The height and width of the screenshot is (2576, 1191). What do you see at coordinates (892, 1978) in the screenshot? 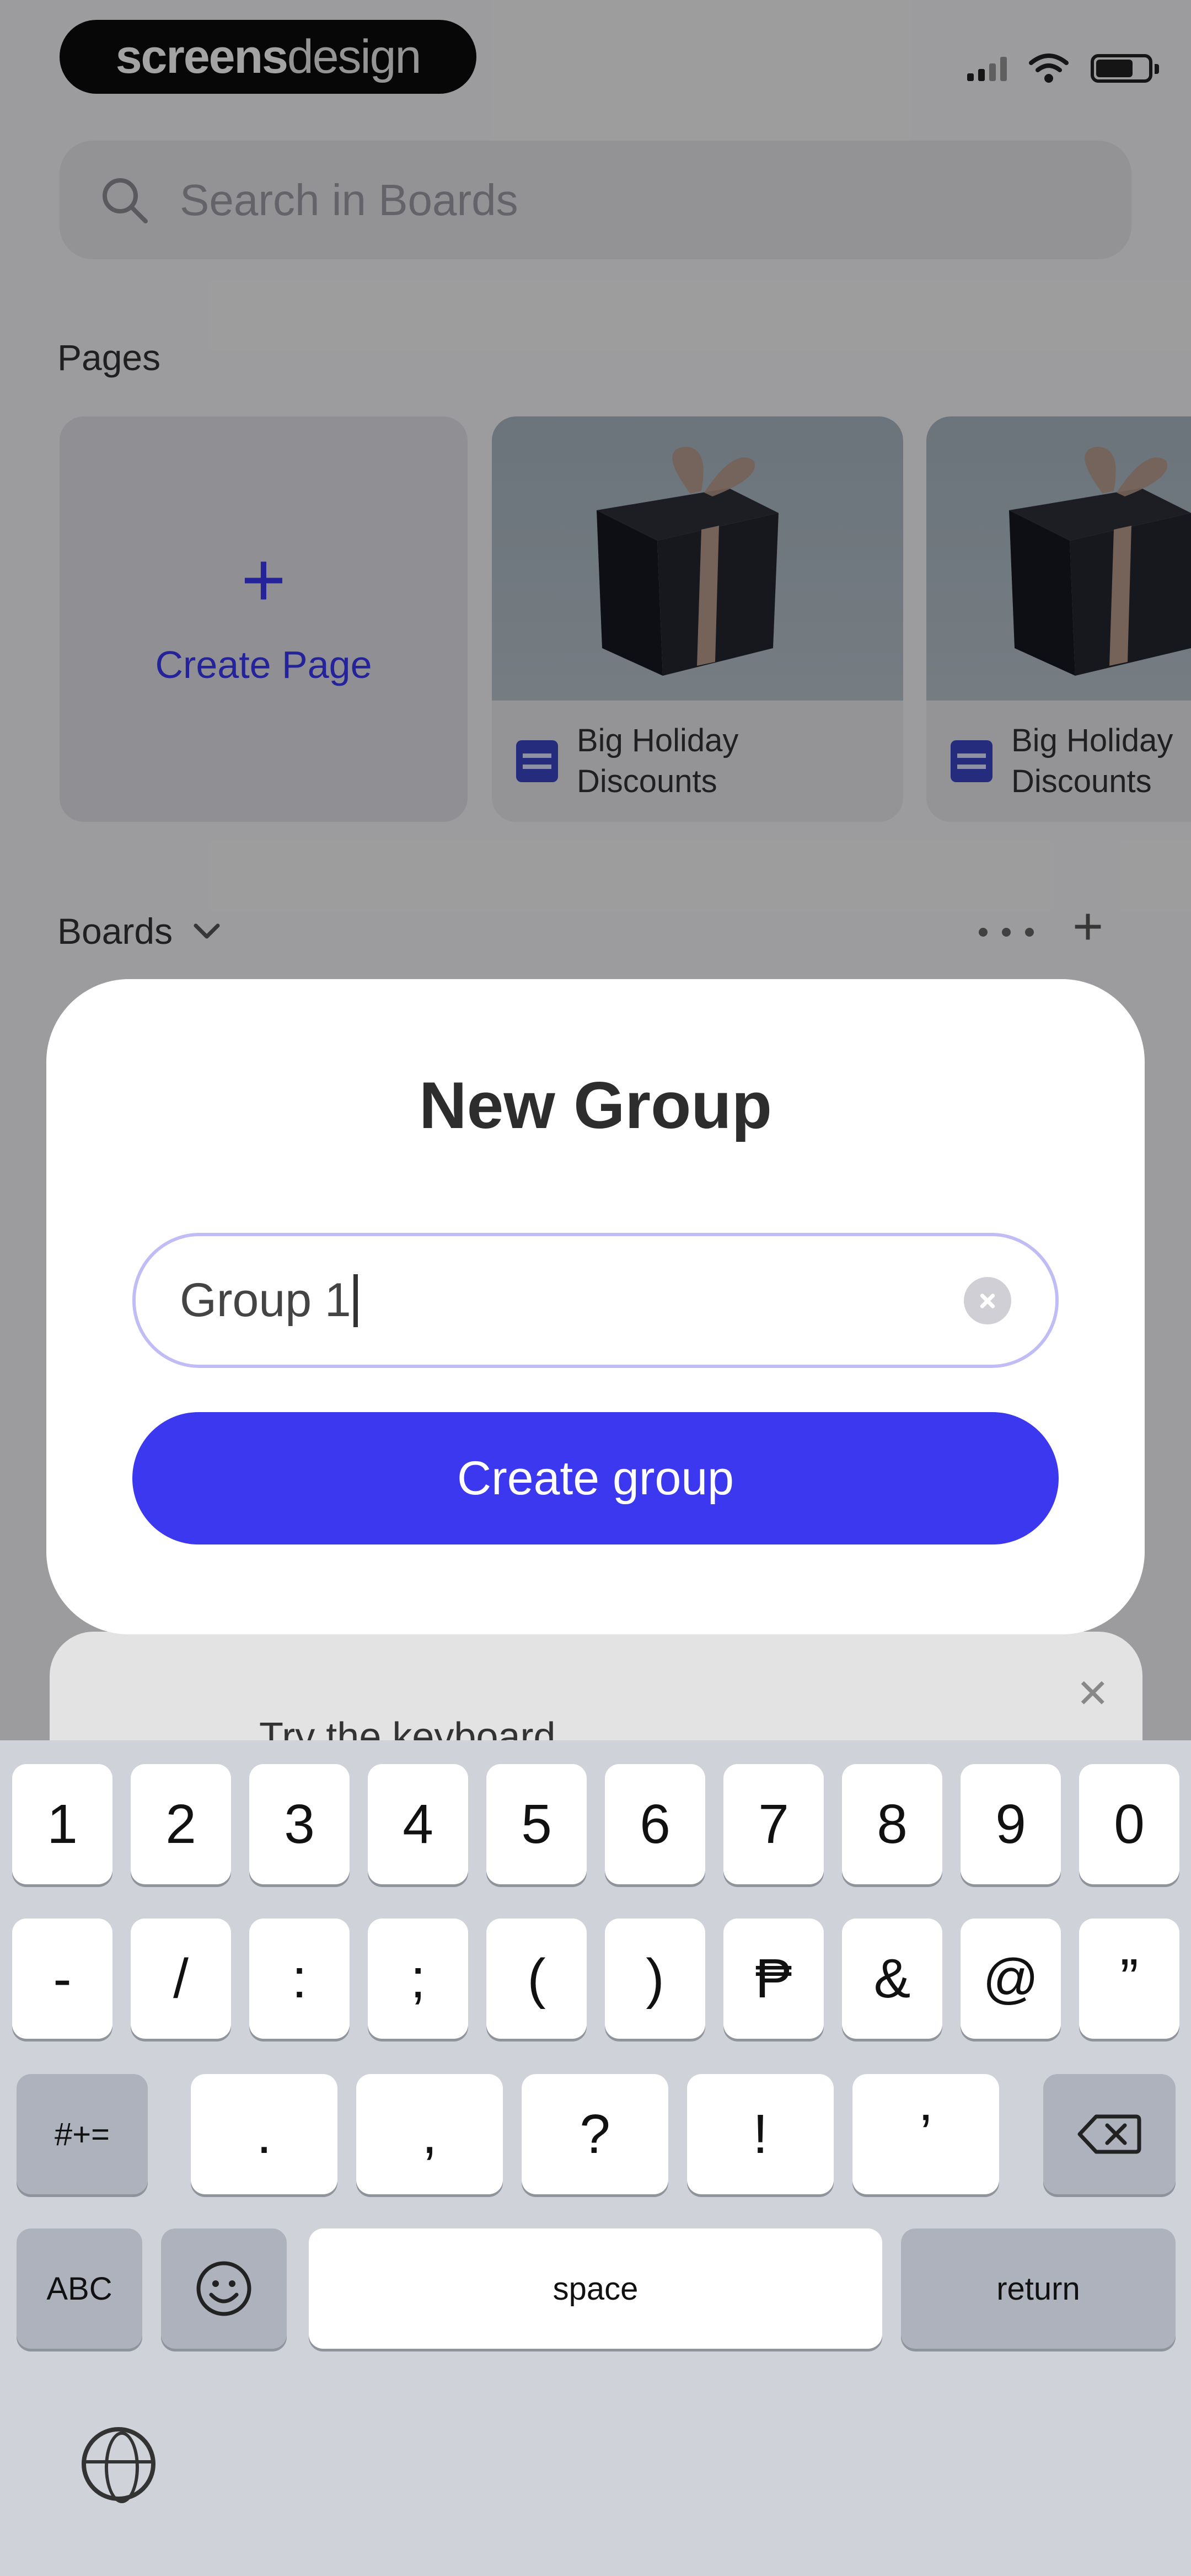
I see `key-ampersand: &` at bounding box center [892, 1978].